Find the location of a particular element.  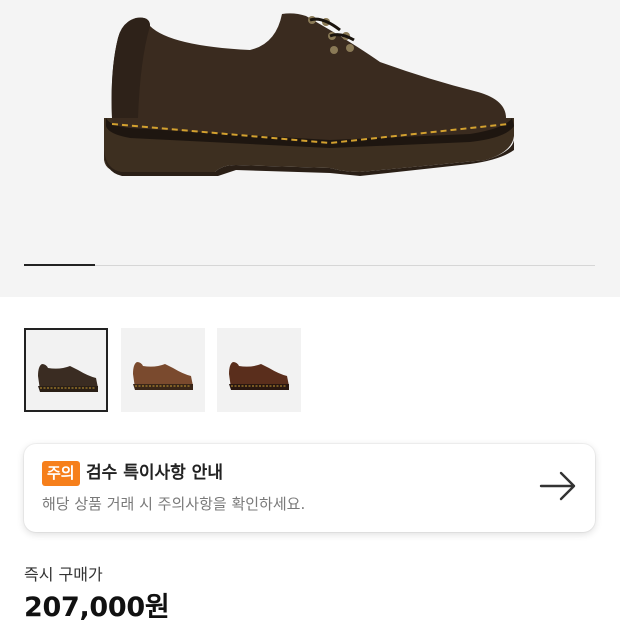

reddish-brown-shoe-thumbnail is located at coordinates (259, 376).